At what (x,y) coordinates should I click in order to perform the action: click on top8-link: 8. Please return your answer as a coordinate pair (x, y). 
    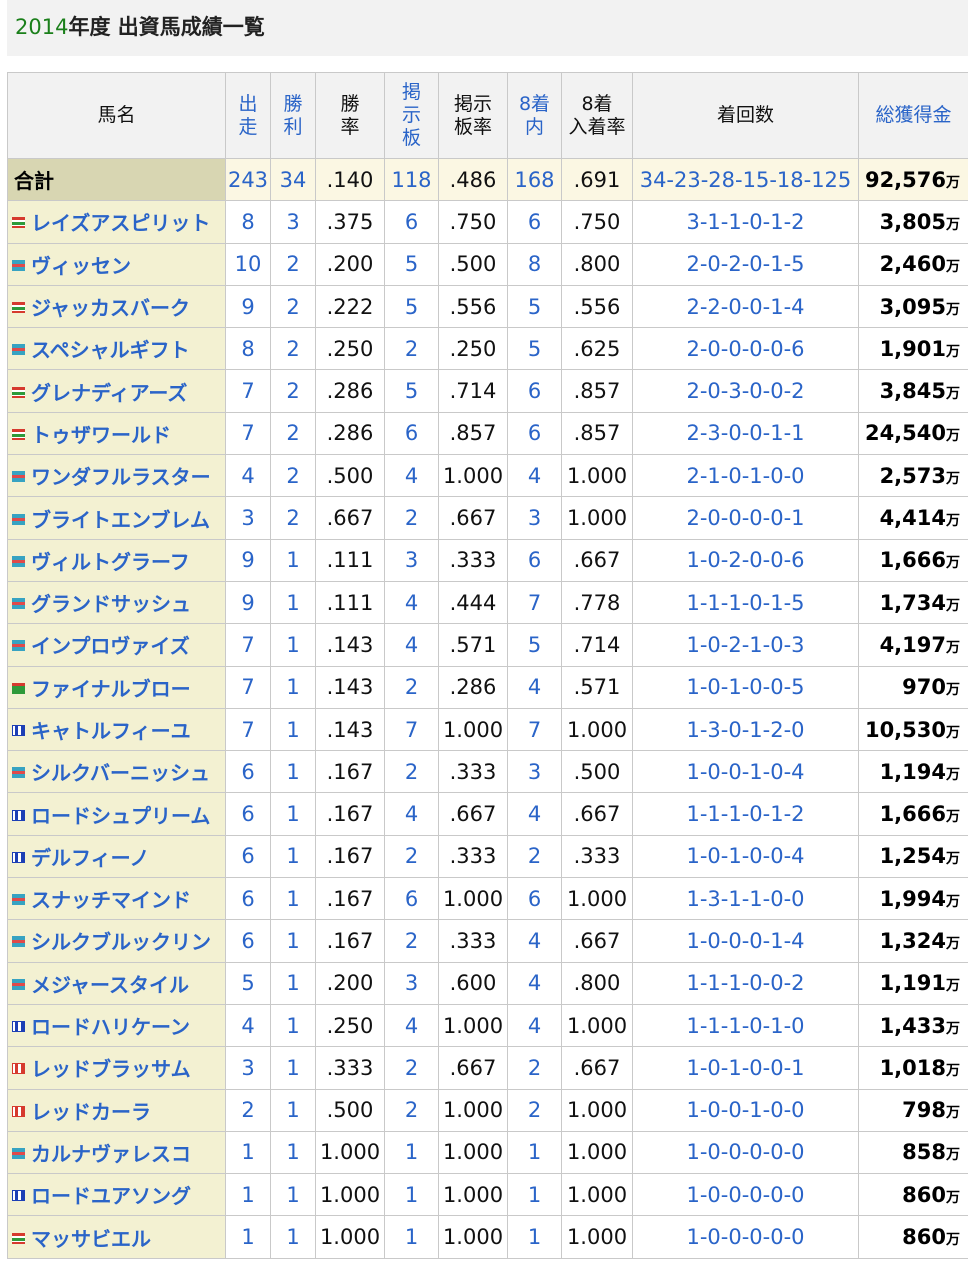
    Looking at the image, I should click on (534, 264).